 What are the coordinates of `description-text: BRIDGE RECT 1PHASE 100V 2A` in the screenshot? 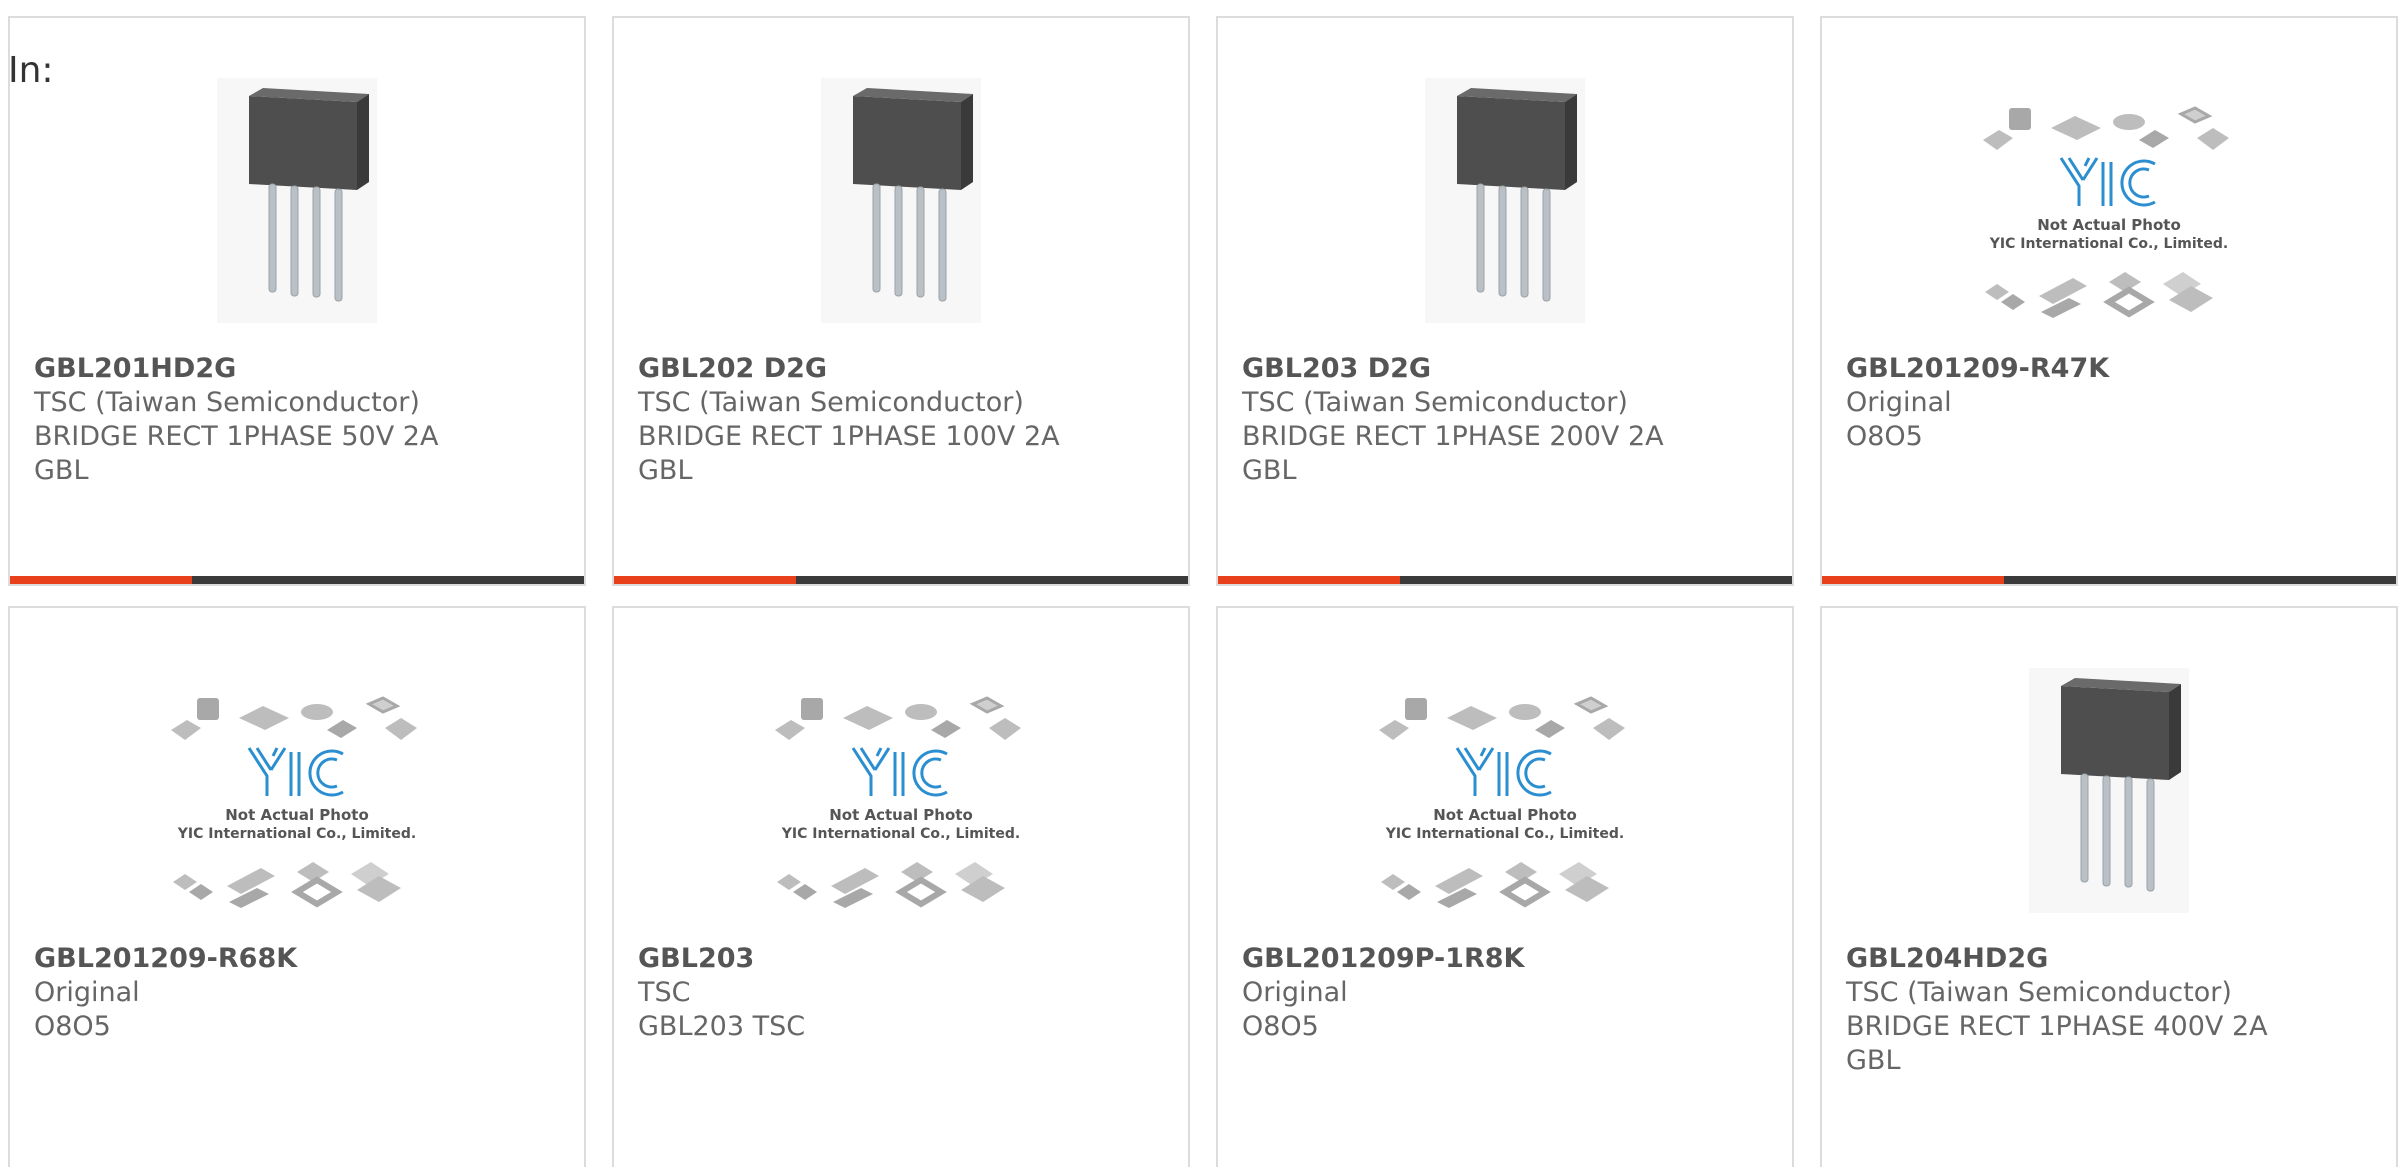 It's located at (849, 436).